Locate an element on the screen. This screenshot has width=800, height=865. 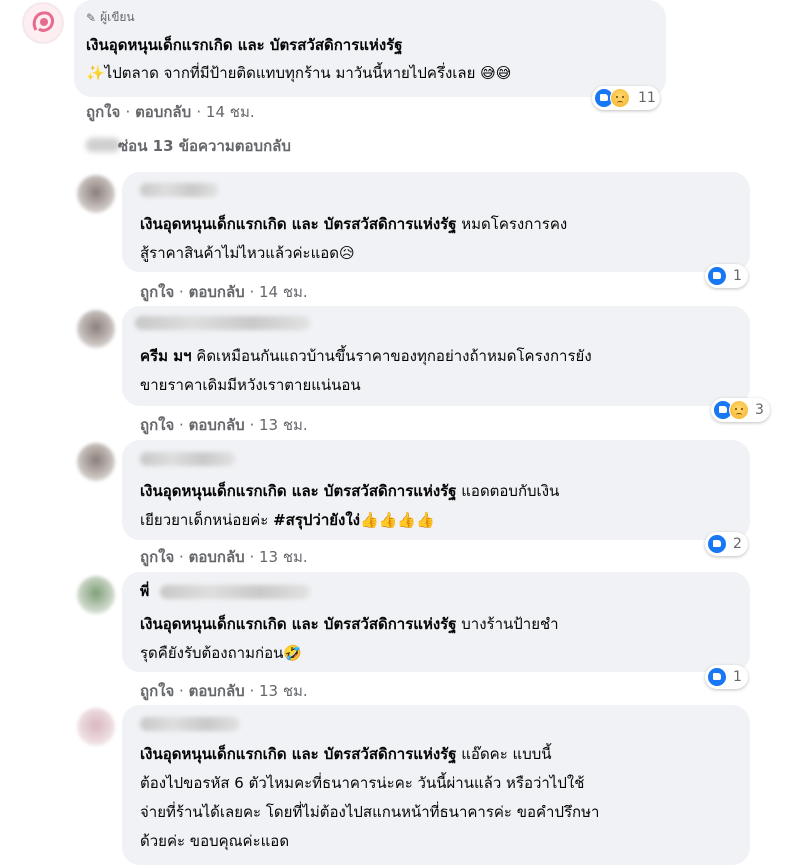
page-logo-icon is located at coordinates (43, 23).